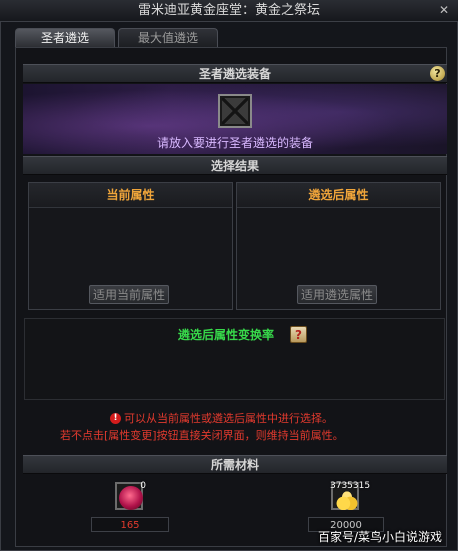 The width and height of the screenshot is (458, 551). I want to click on rate-label: 遴选后属性变换率, so click(225, 335).